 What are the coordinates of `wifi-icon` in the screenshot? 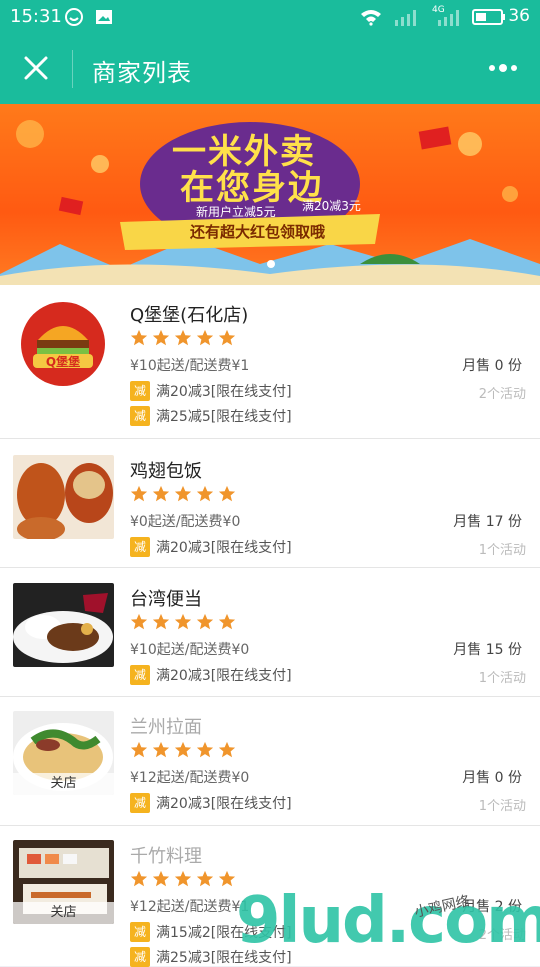 It's located at (371, 18).